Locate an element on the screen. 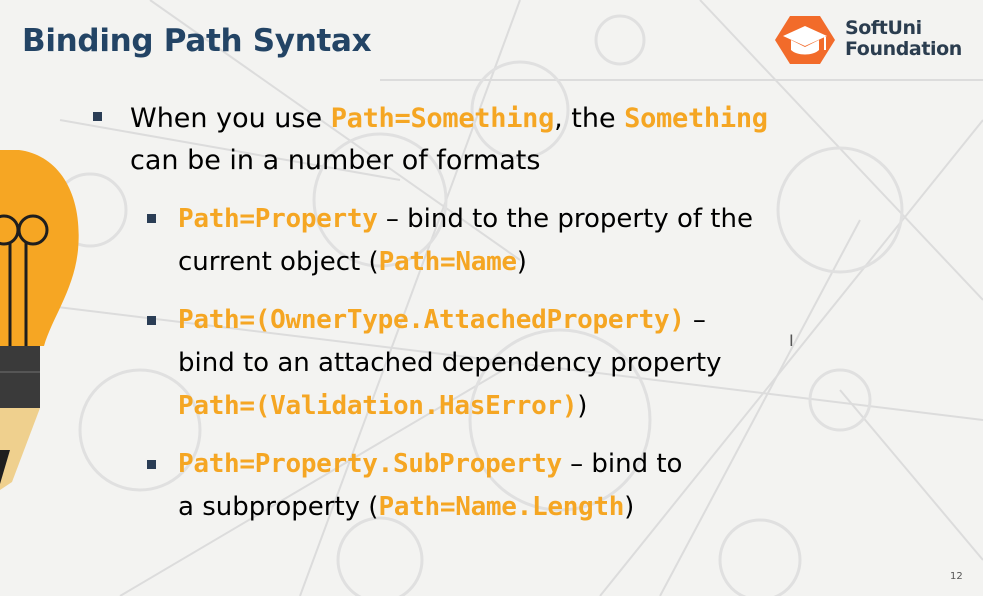  sub-1-line-2: current object (Path=Name) is located at coordinates (523, 262).